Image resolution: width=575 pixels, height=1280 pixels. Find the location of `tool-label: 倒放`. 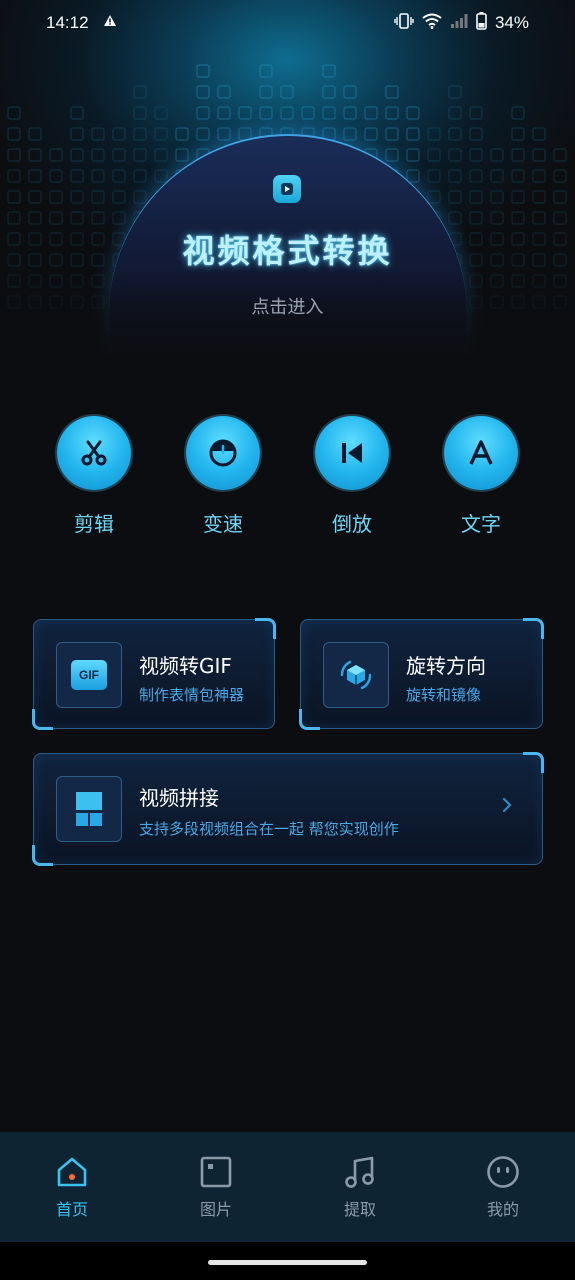

tool-label: 倒放 is located at coordinates (352, 524).